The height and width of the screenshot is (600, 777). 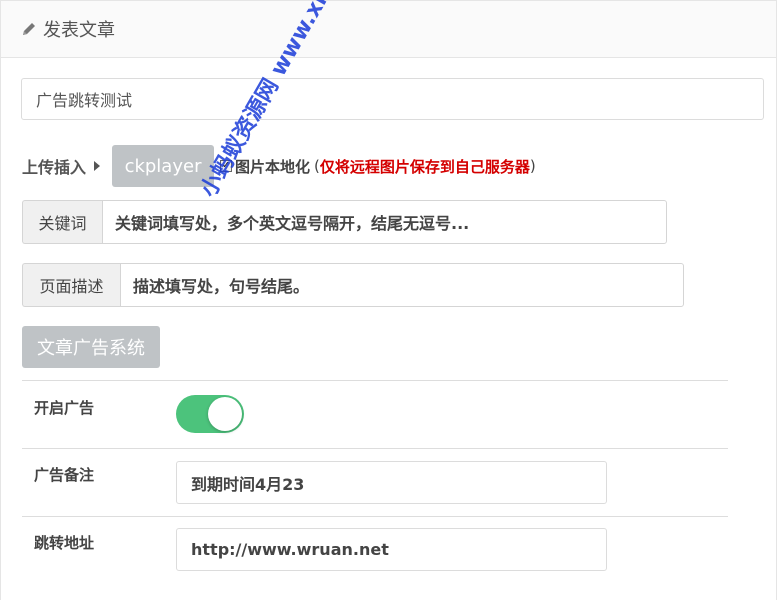 I want to click on panel-header: 发表文章, so click(x=388, y=29).